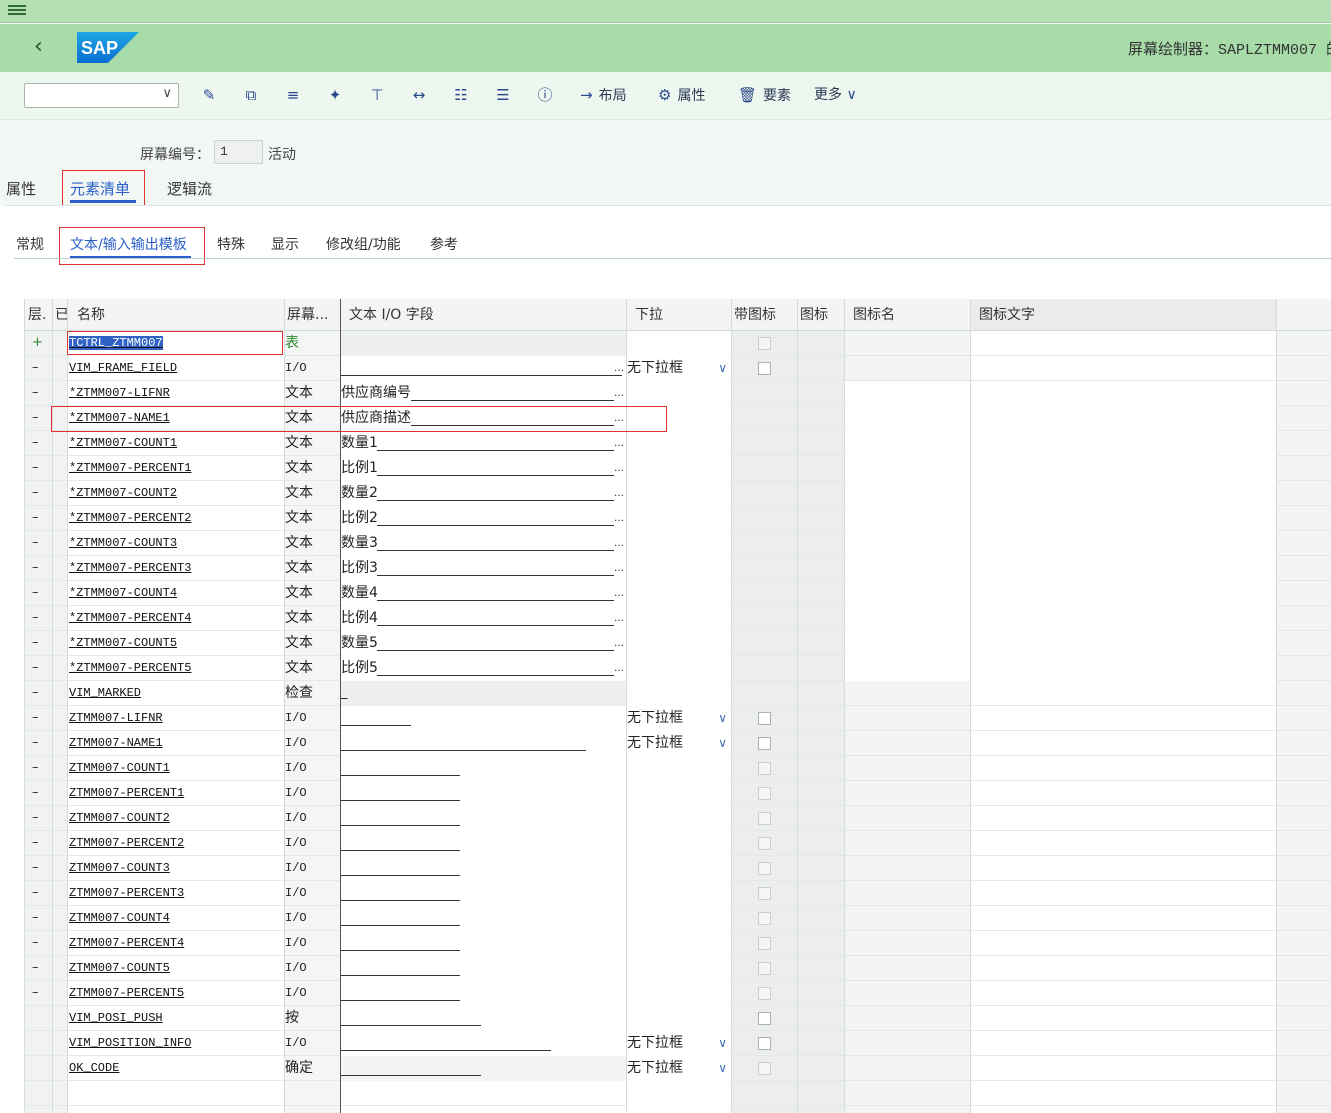 The height and width of the screenshot is (1113, 1331). I want to click on element-name: VIM_POSITION_INFO, so click(176, 1043).